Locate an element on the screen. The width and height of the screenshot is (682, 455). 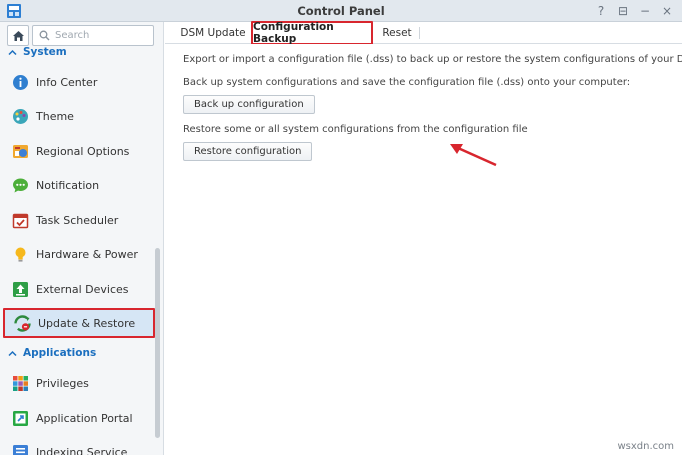
minimize-icon: − is located at coordinates (645, 11).